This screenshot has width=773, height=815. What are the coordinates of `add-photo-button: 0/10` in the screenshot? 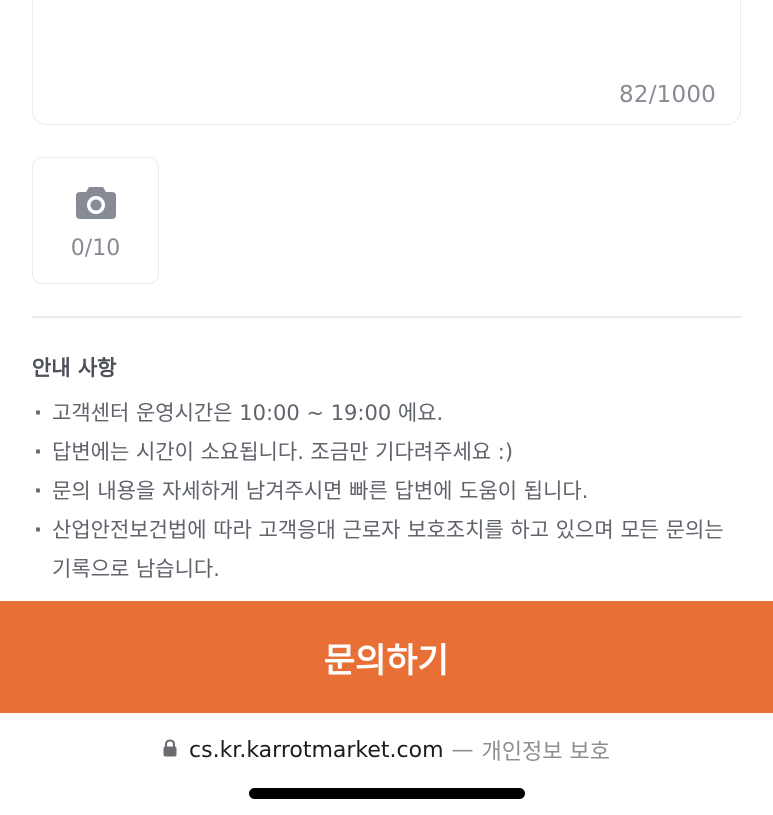 It's located at (95, 220).